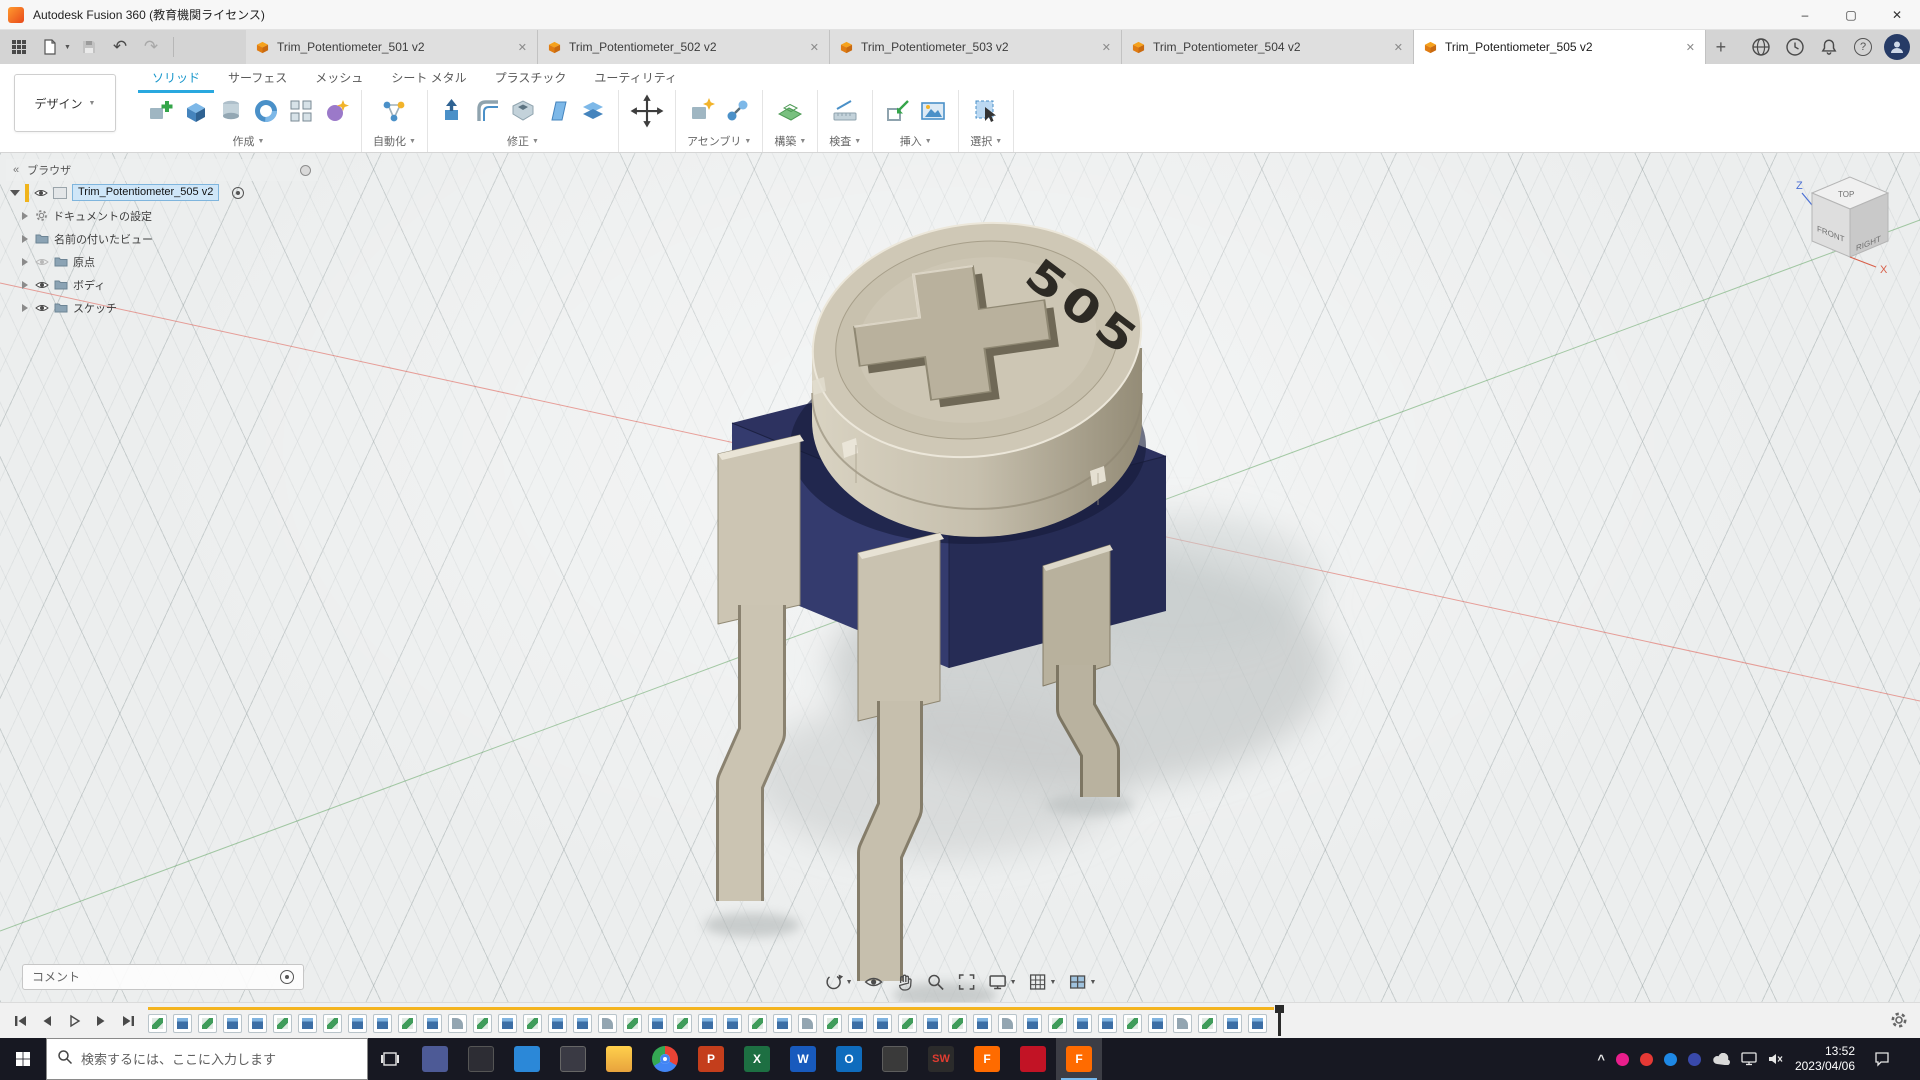 This screenshot has height=1080, width=1920. I want to click on notifications-bell-icon, so click(1829, 47).